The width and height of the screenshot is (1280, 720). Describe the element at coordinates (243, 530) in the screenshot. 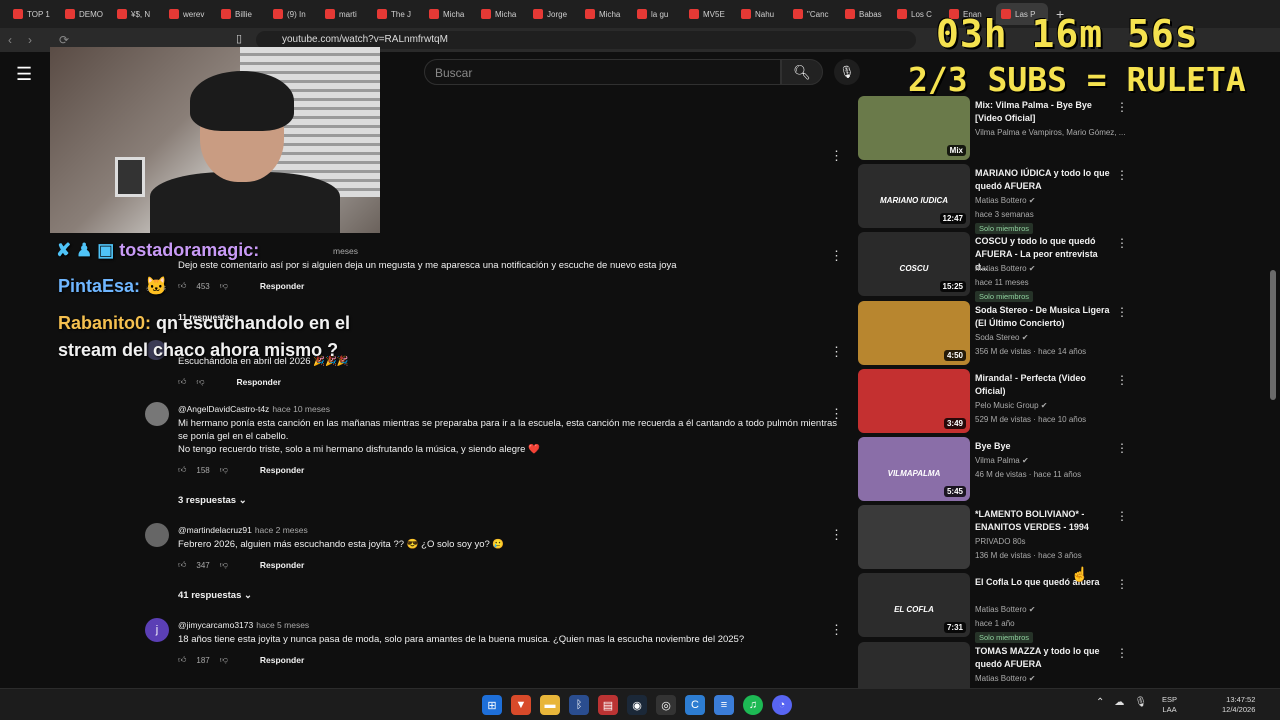

I see `comment-author: @martindelacruz91 hace 2 meses` at that location.